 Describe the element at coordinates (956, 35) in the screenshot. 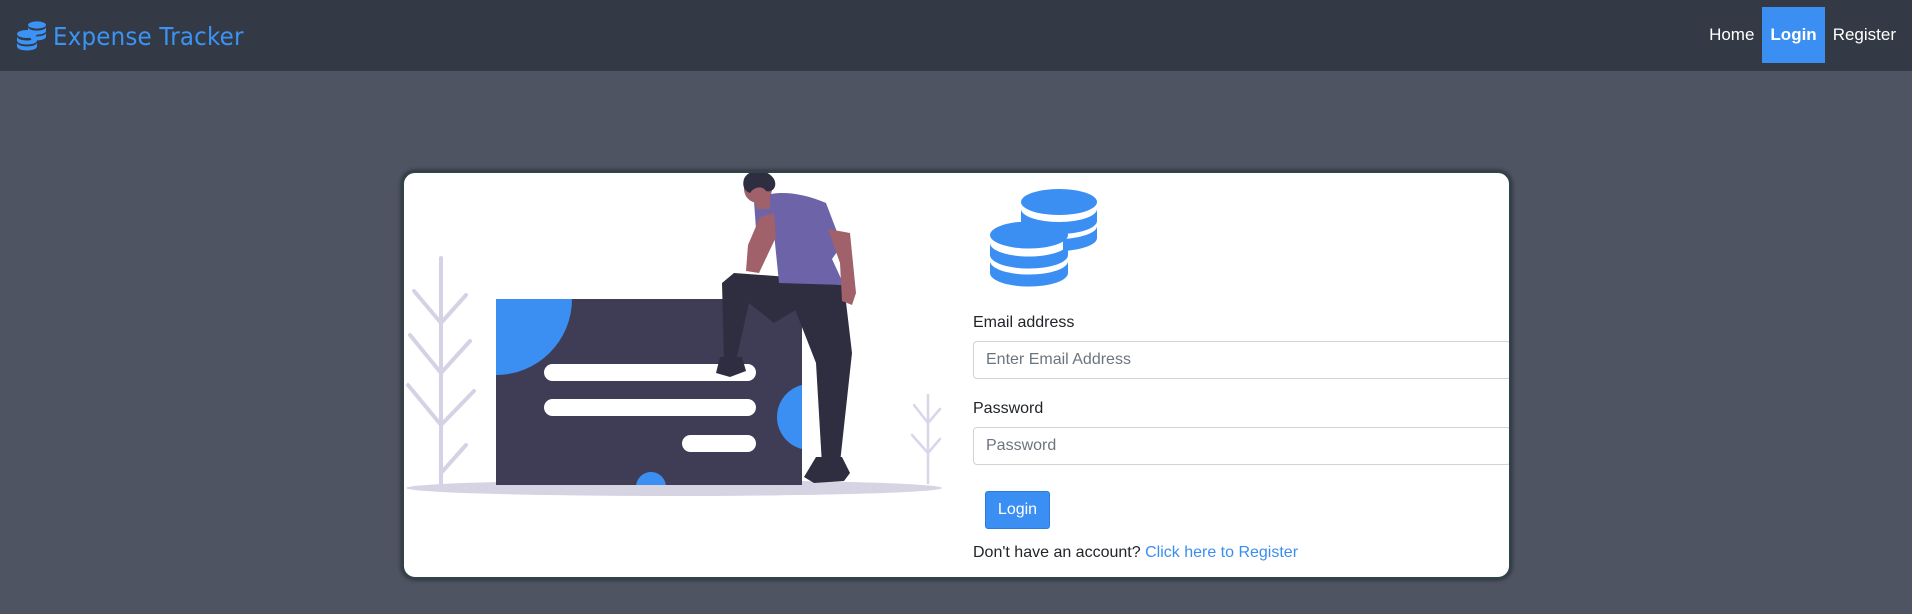

I see `navbar: Expense Tracker Home Login Register` at that location.